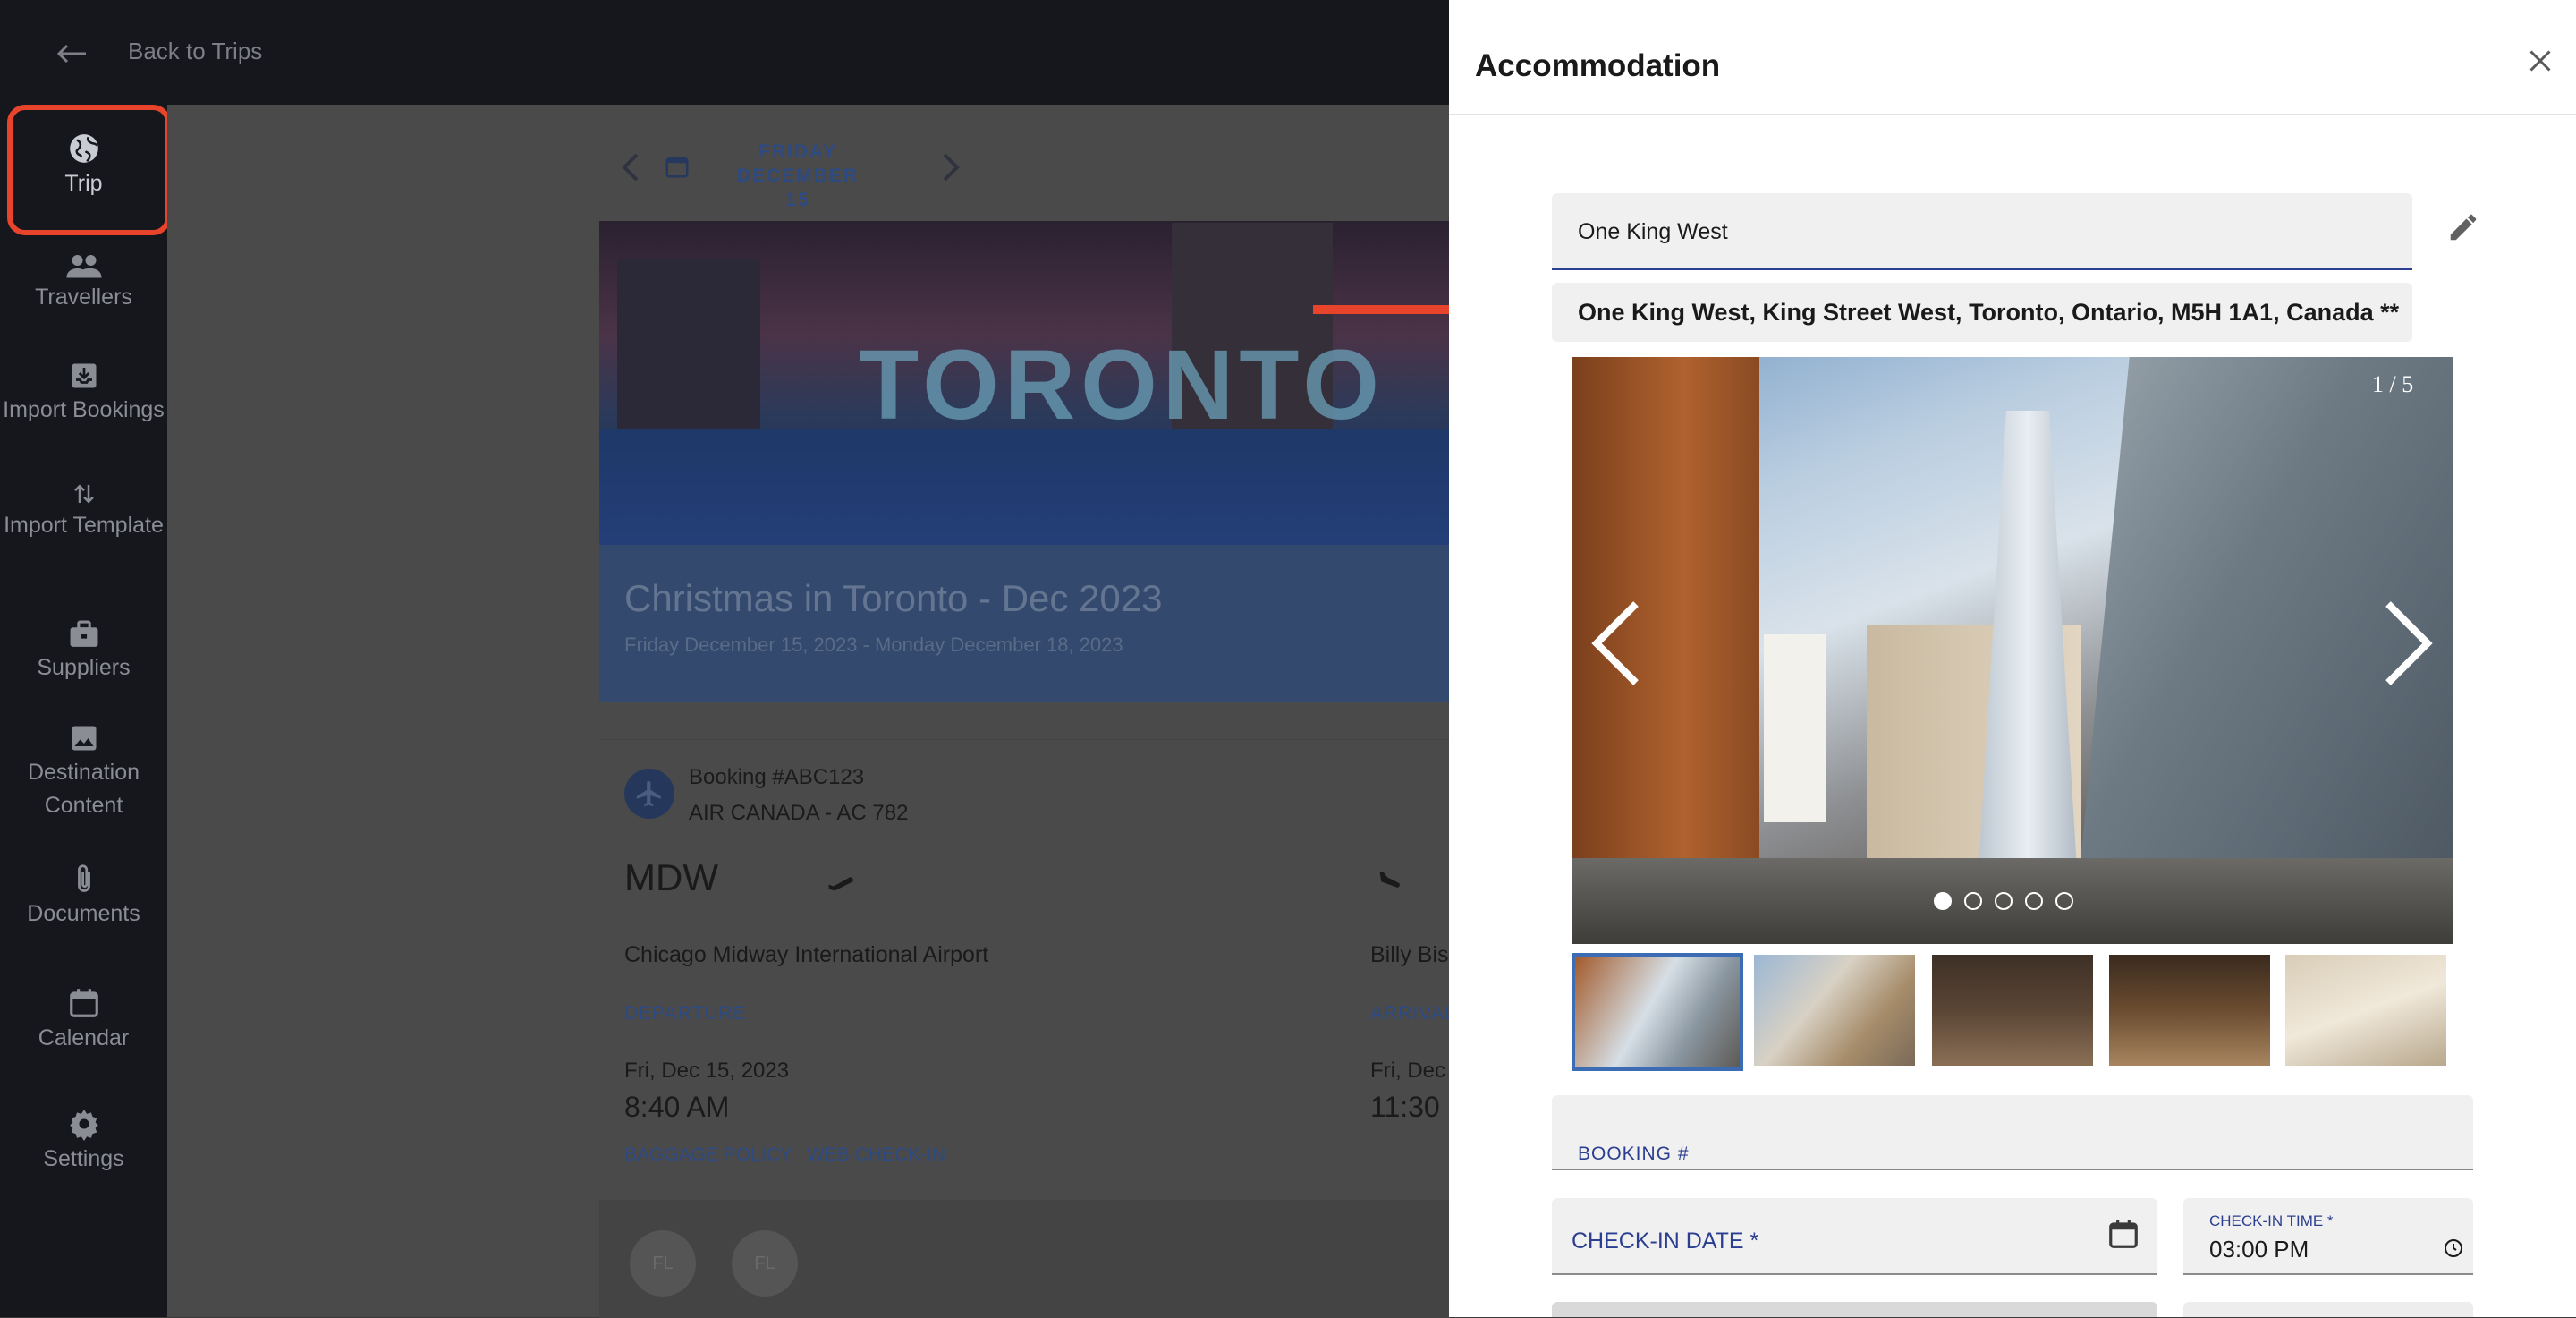  What do you see at coordinates (685, 1013) in the screenshot?
I see `departure-label: DEPARTURE` at bounding box center [685, 1013].